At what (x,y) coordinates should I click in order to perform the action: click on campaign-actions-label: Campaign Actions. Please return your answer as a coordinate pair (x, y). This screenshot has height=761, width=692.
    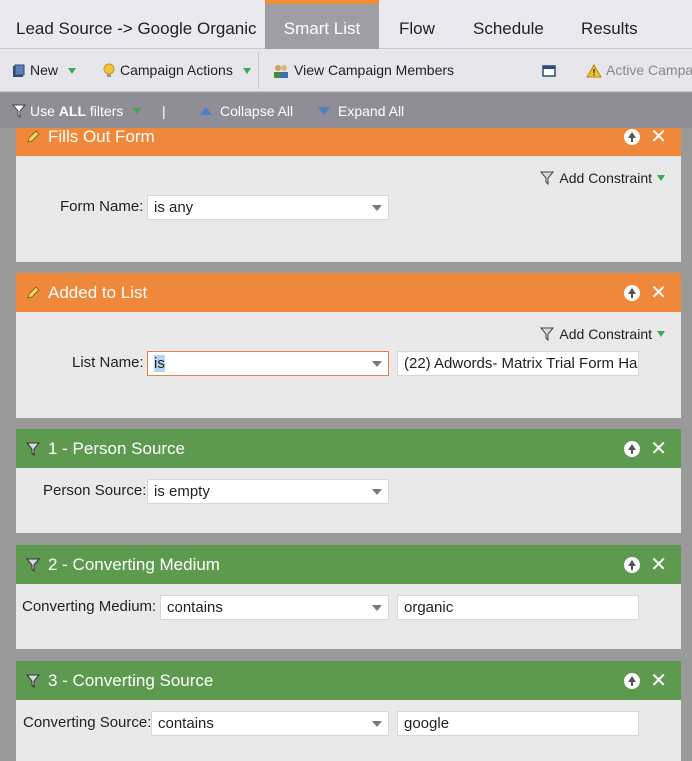
    Looking at the image, I should click on (176, 70).